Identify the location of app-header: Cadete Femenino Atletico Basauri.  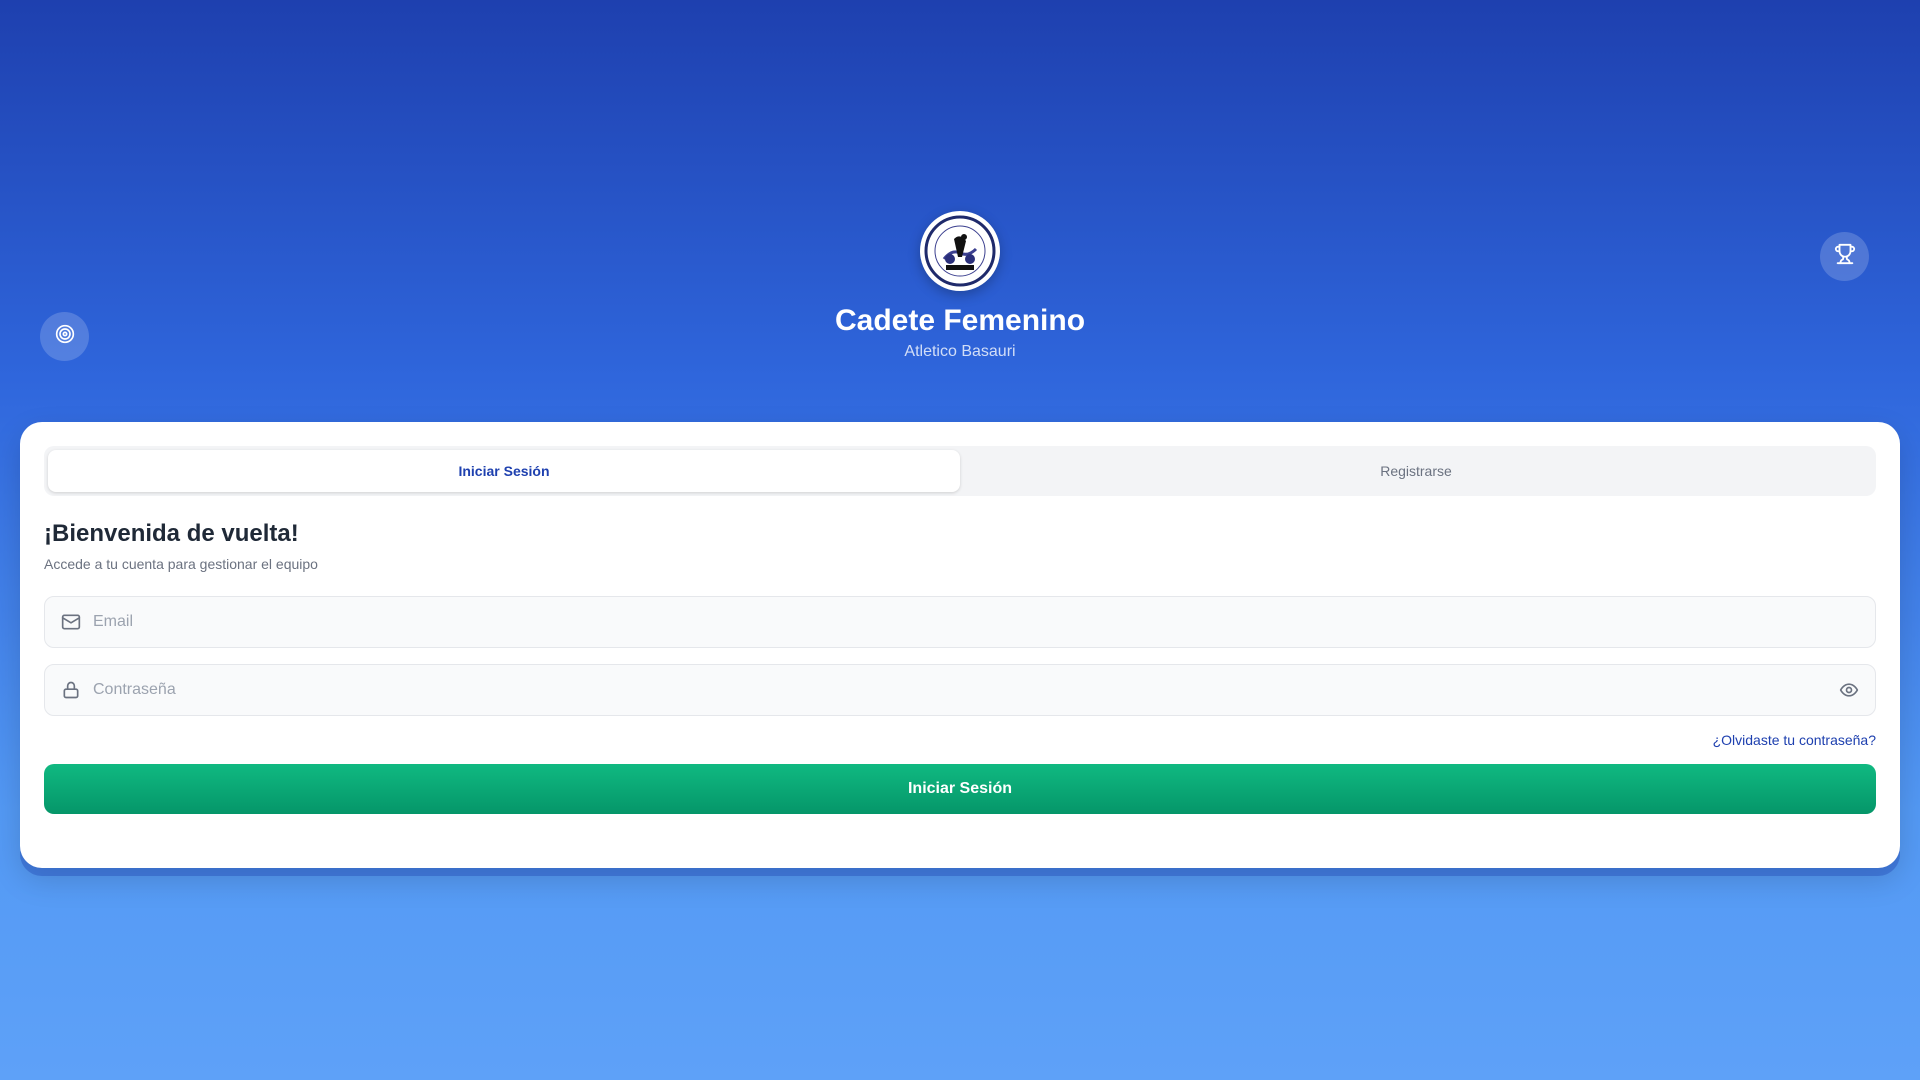
(960, 286).